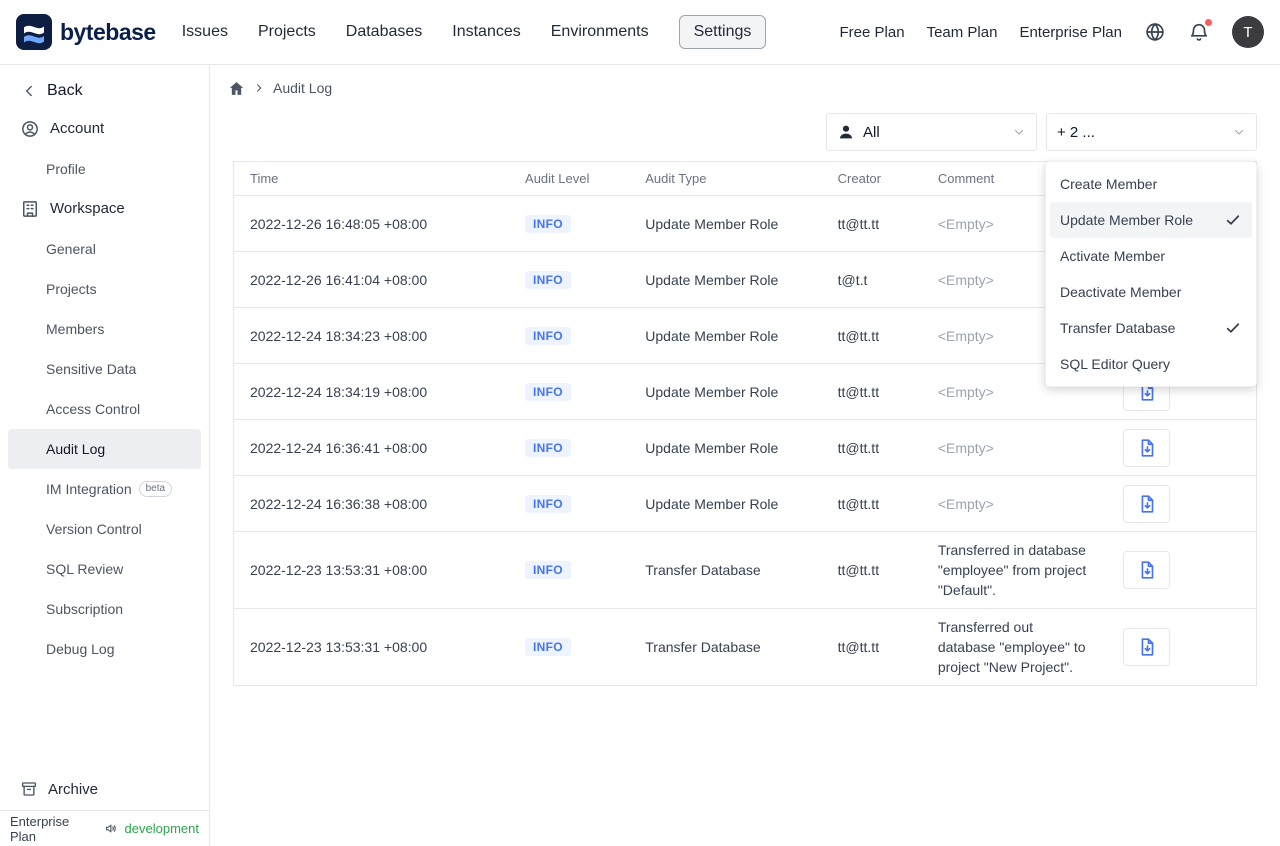 Image resolution: width=1280 pixels, height=846 pixels. I want to click on menu-item-label: Update Member Role, so click(1127, 220).